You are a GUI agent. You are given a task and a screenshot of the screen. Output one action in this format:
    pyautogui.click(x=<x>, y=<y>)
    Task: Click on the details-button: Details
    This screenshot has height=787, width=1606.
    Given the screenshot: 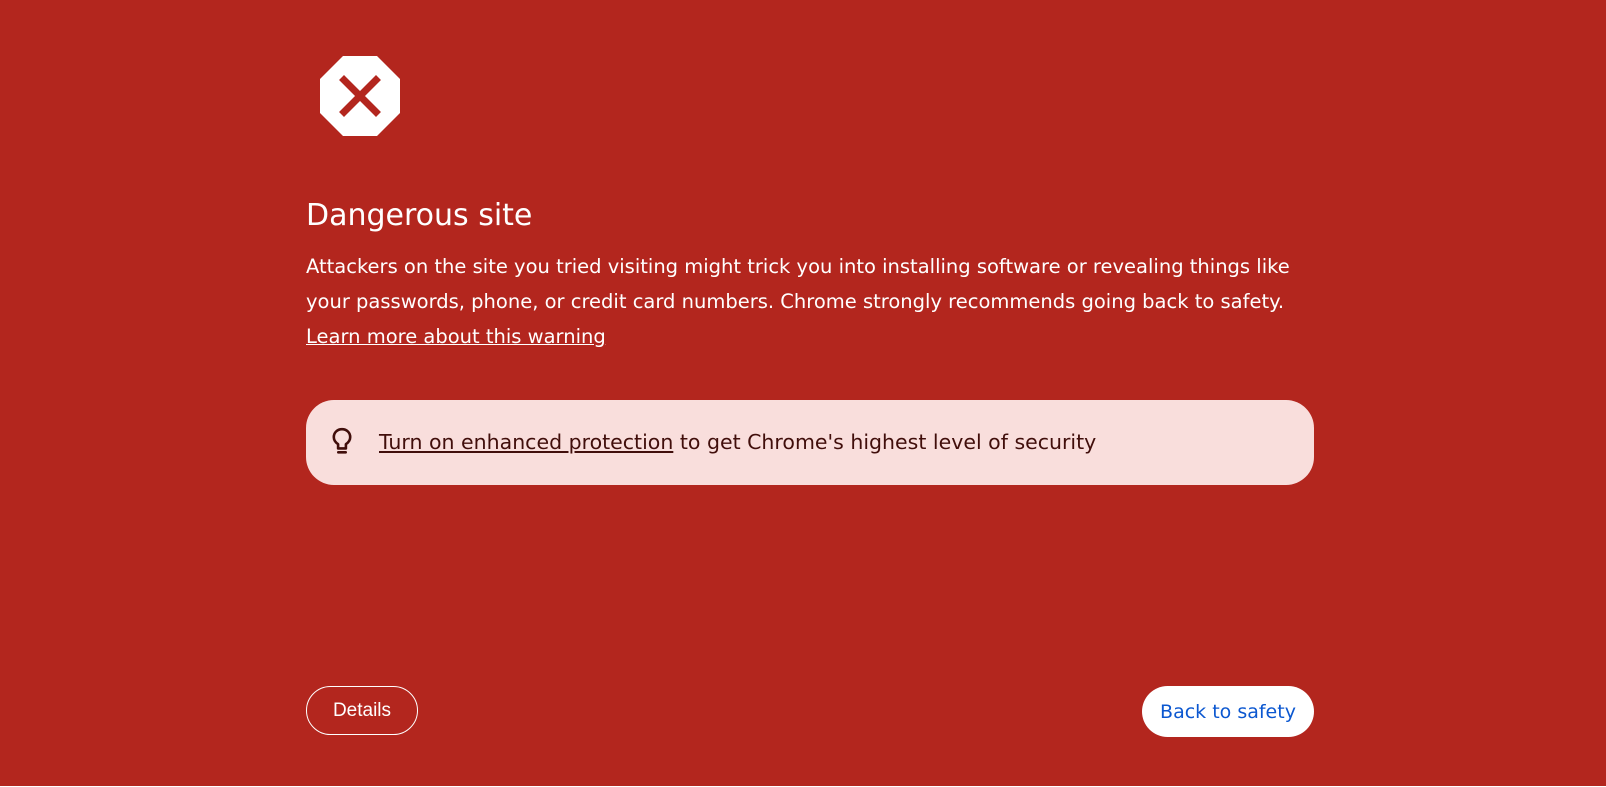 What is the action you would take?
    pyautogui.click(x=362, y=710)
    